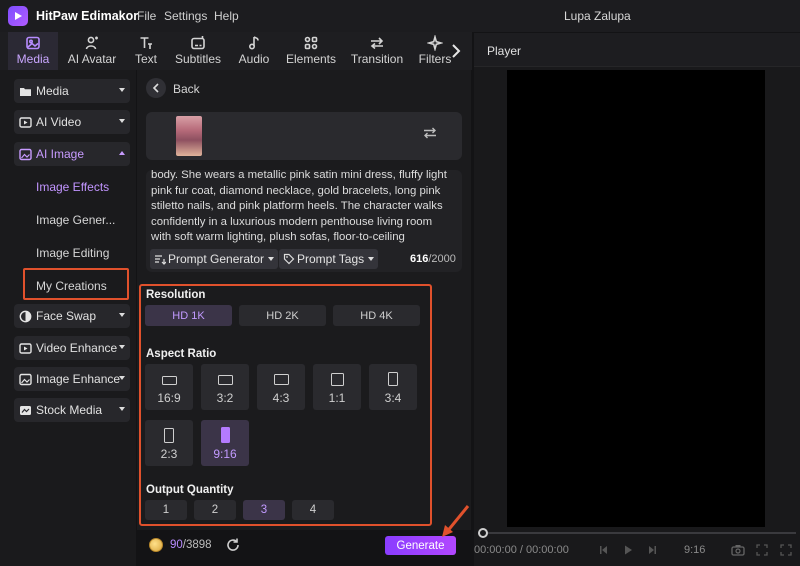 Image resolution: width=800 pixels, height=566 pixels. I want to click on prompt-generator-button: Prompt Generator, so click(214, 259).